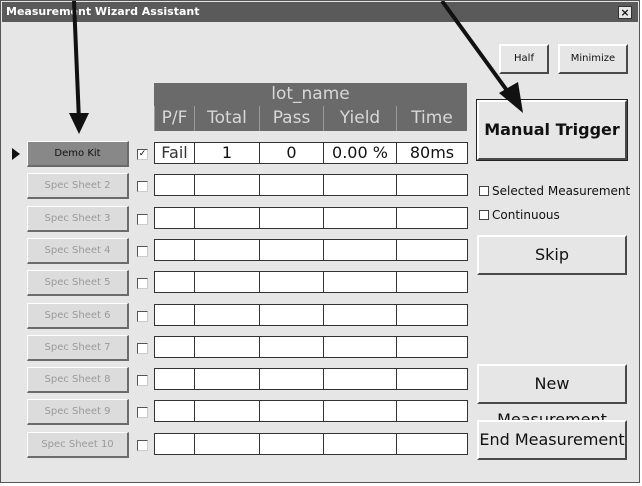 This screenshot has width=642, height=486. Describe the element at coordinates (78, 316) in the screenshot. I see `sheet-button: Spec Sheet 6` at that location.